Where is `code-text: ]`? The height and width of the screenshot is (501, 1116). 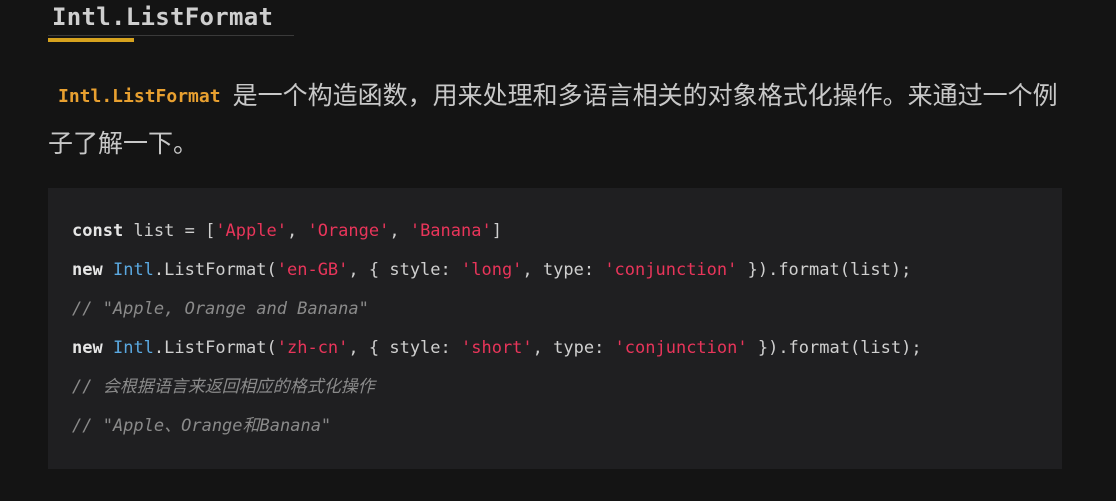 code-text: ] is located at coordinates (496, 231).